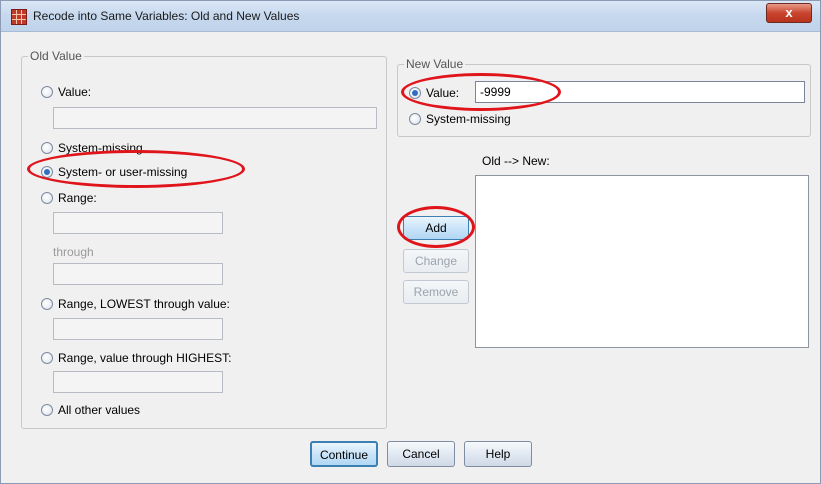 The height and width of the screenshot is (484, 821). Describe the element at coordinates (468, 119) in the screenshot. I see `new-system-missing-label: System-missing` at that location.